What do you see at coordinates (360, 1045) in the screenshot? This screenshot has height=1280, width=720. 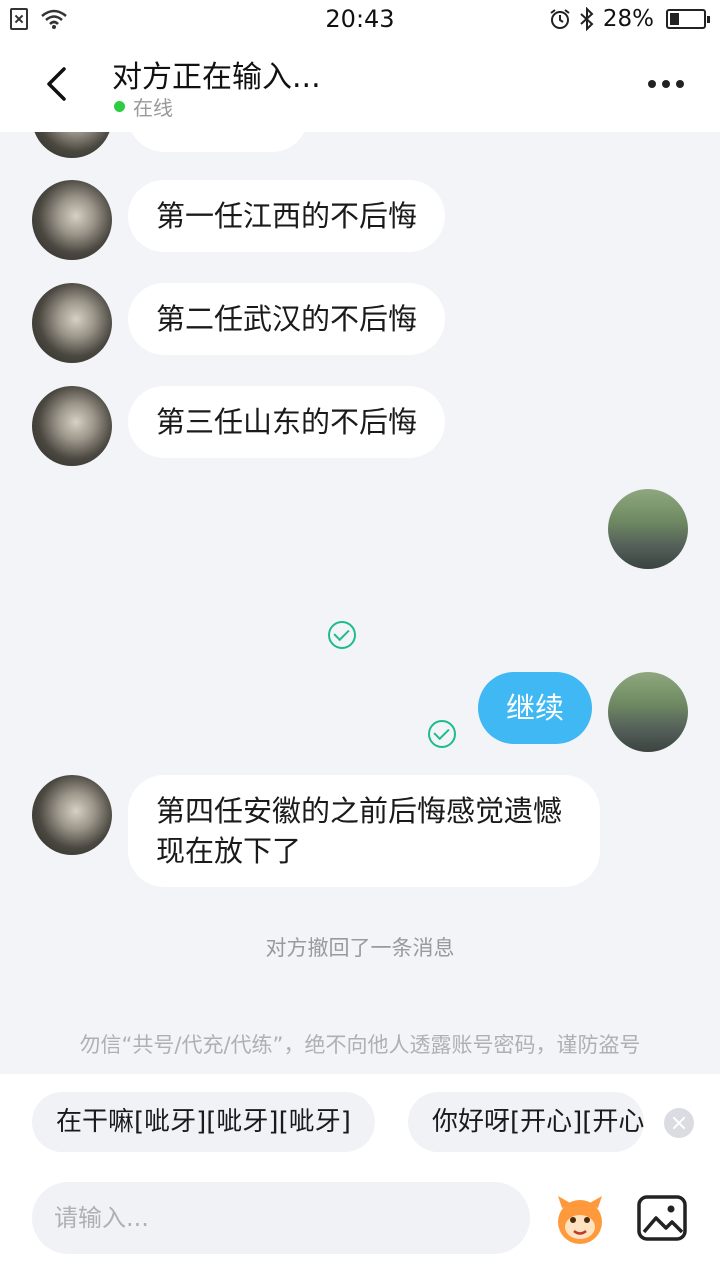 I see `security-warning: 勿信“共号/代充/代练”，绝不向他人透露账号密码，谨防盗号` at bounding box center [360, 1045].